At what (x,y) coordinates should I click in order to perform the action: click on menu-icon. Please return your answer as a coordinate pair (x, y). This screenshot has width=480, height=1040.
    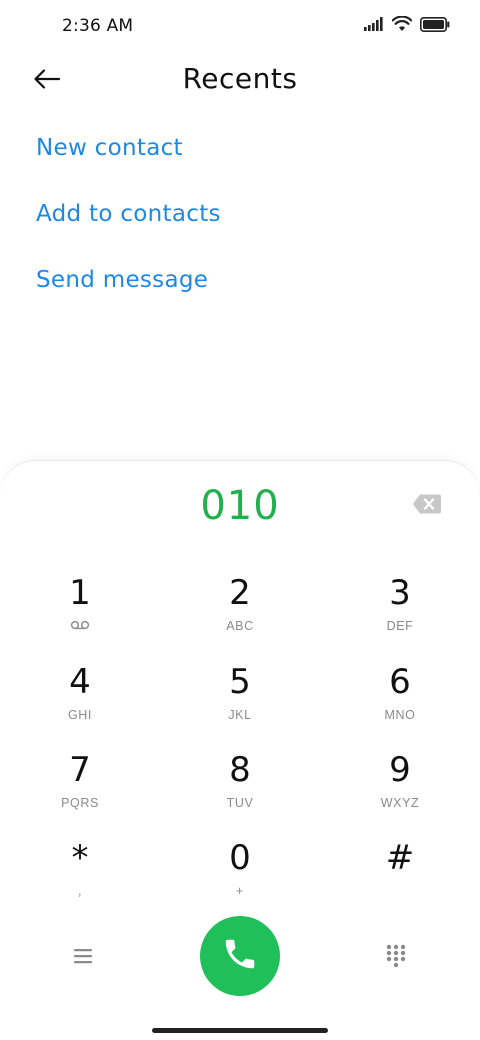
    Looking at the image, I should click on (84, 959).